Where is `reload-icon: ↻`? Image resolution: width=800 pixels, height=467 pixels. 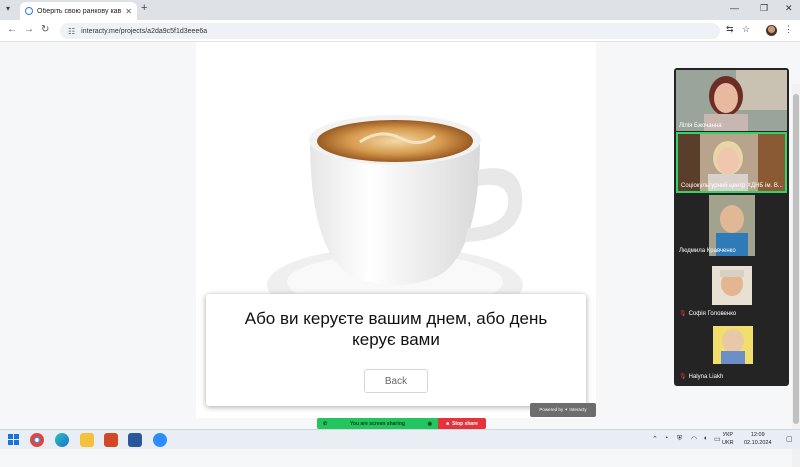 reload-icon: ↻ is located at coordinates (45, 29).